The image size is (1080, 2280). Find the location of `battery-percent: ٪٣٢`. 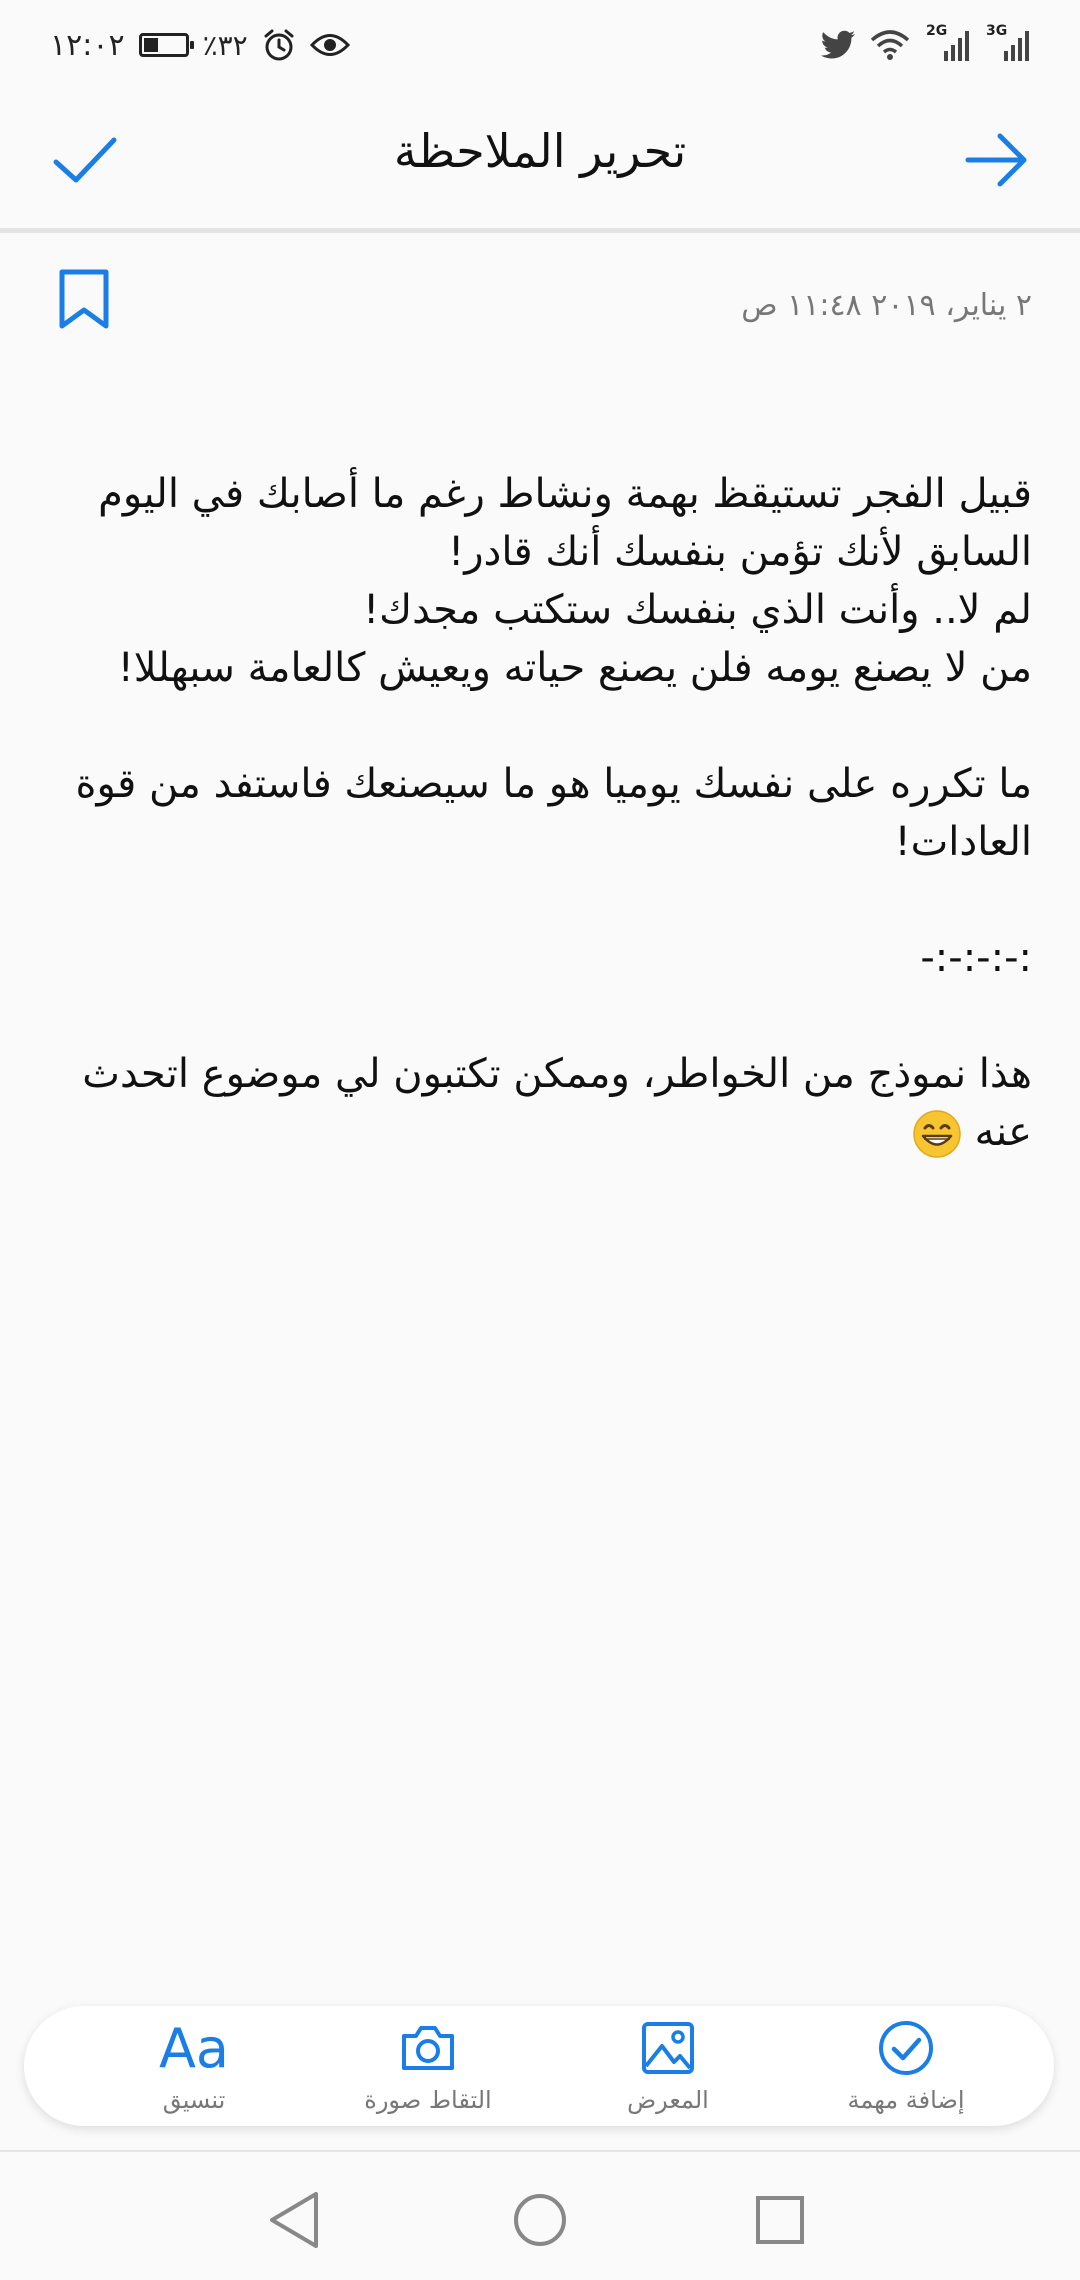

battery-percent: ٪٣٢ is located at coordinates (225, 45).